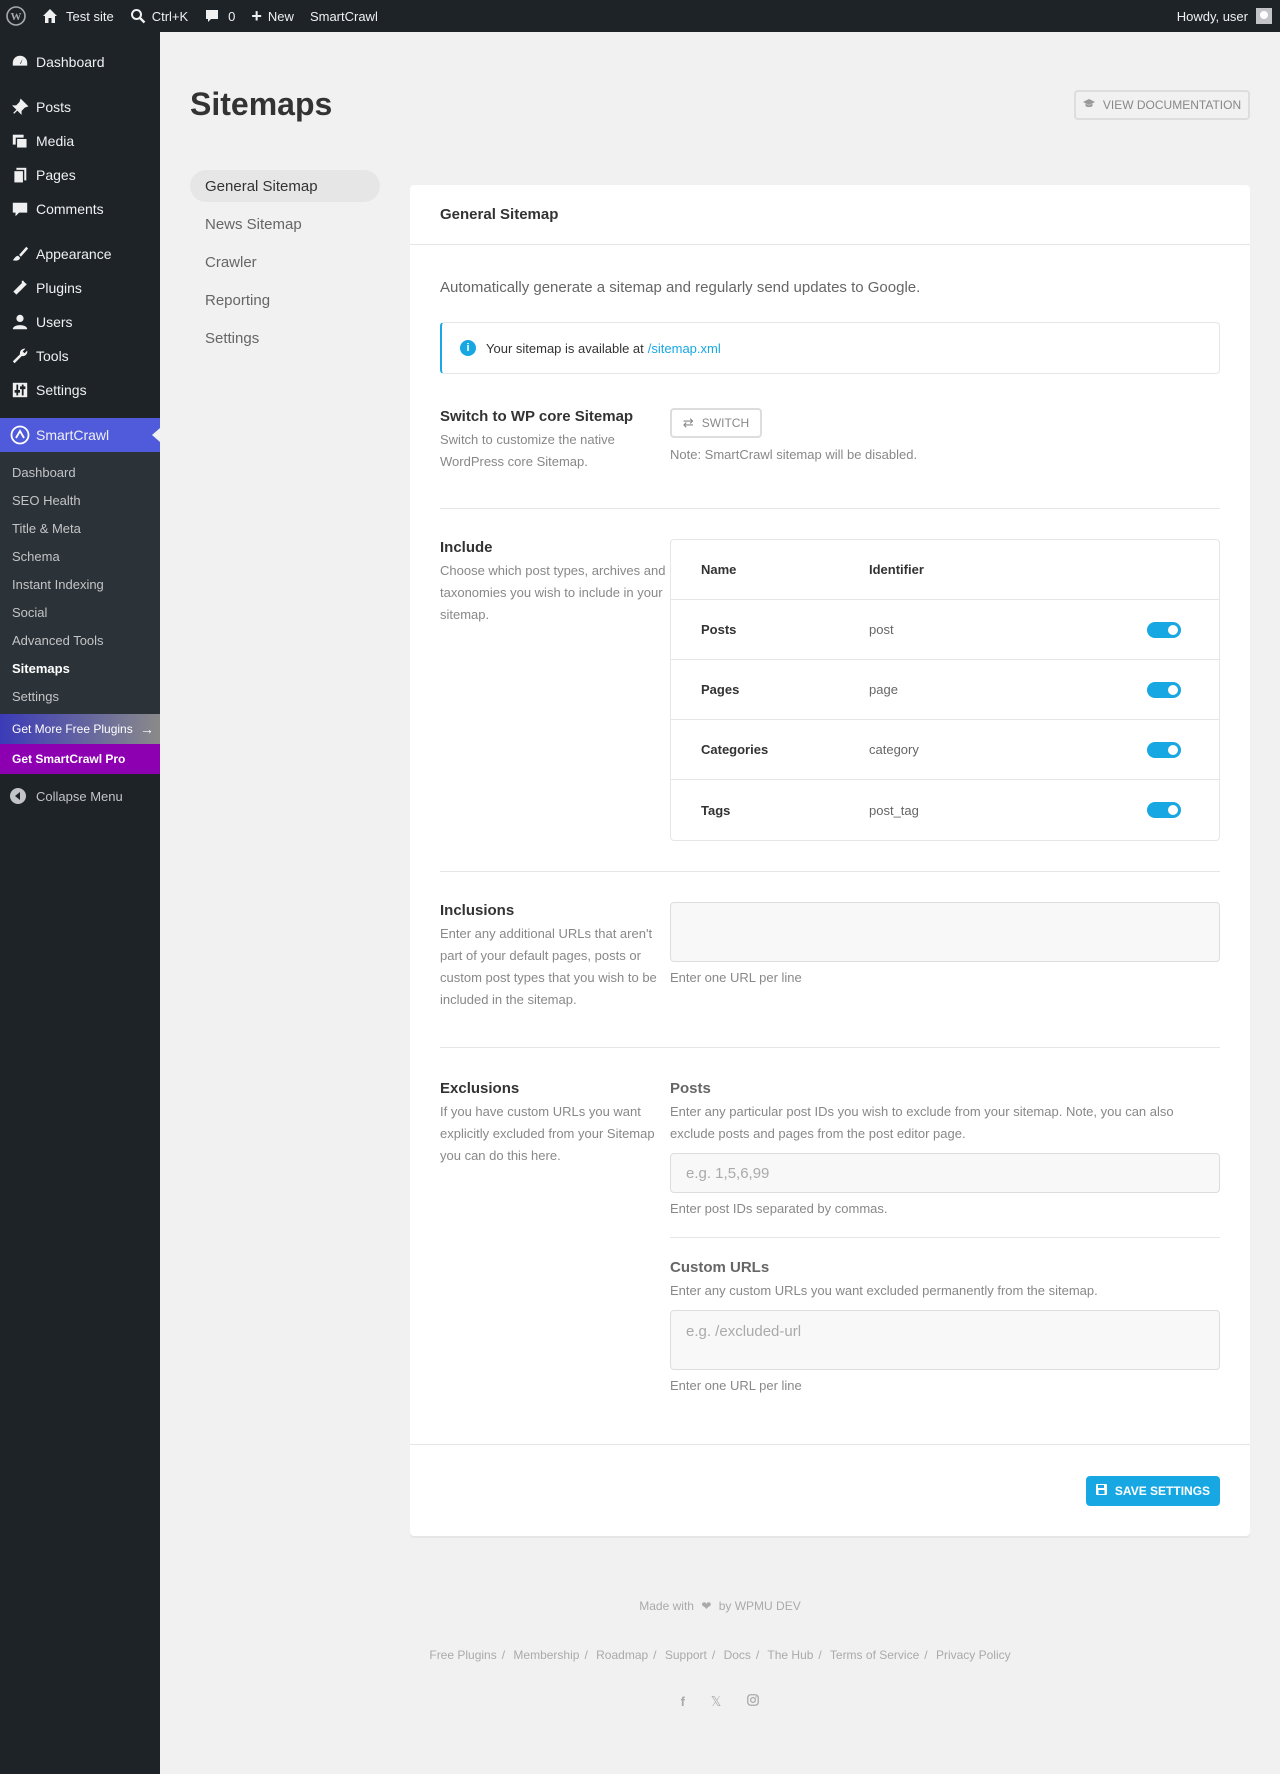  What do you see at coordinates (1264, 16) in the screenshot?
I see `avatar` at bounding box center [1264, 16].